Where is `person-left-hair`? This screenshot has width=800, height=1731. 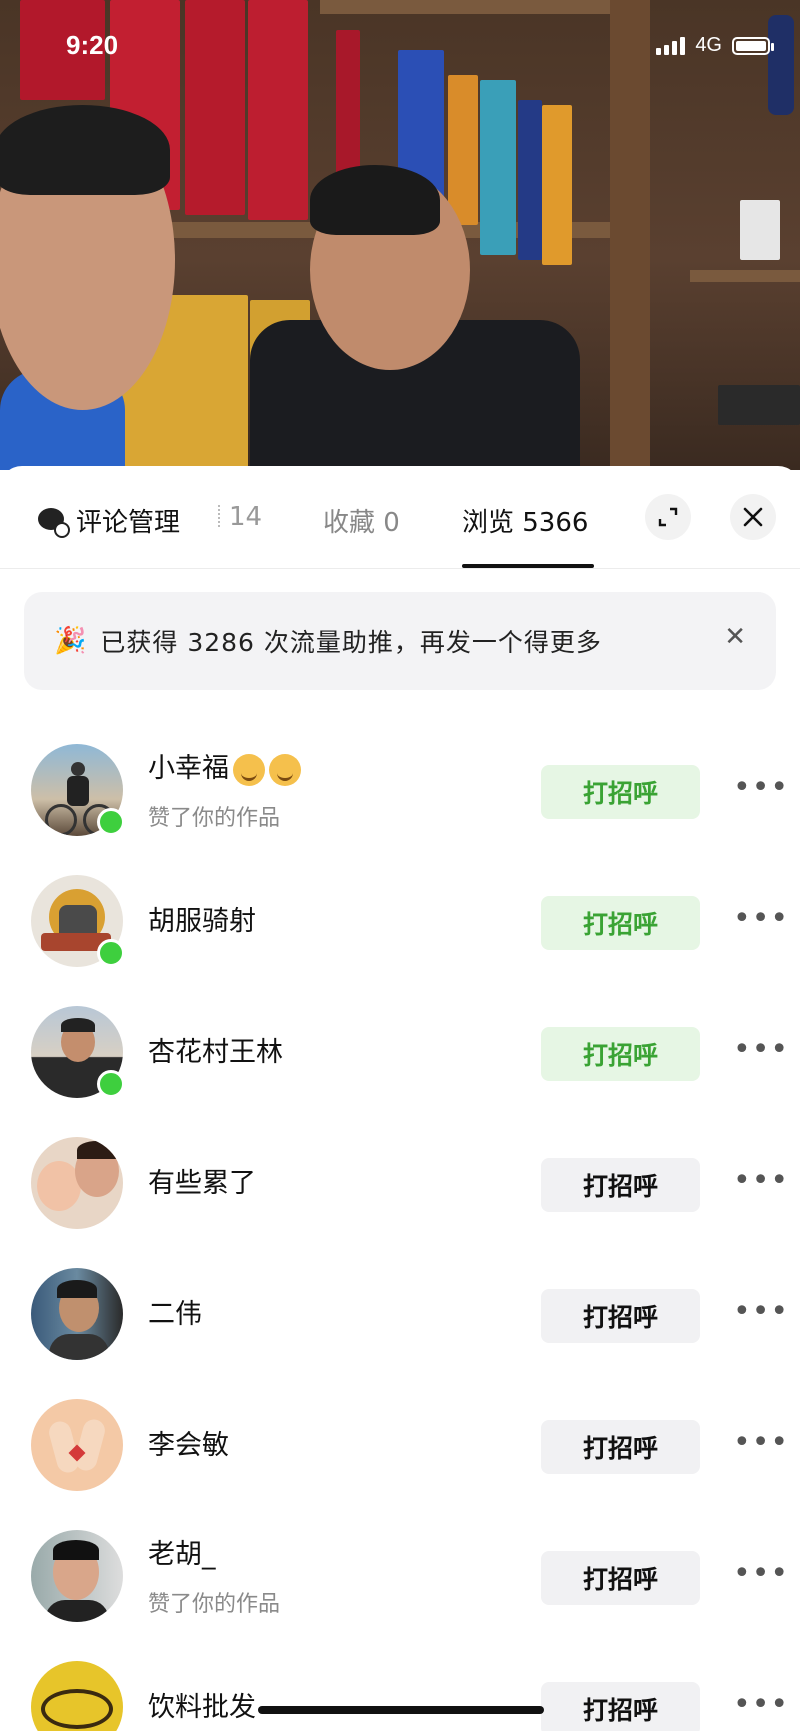 person-left-hair is located at coordinates (85, 150).